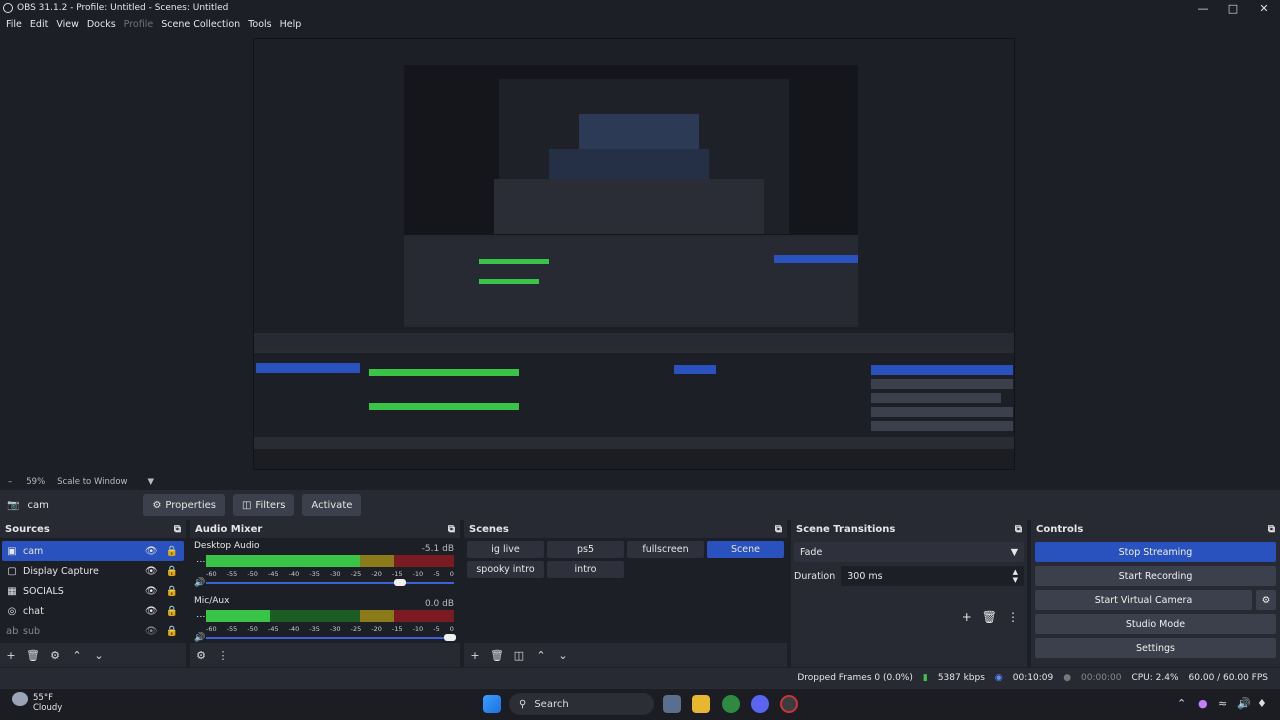  I want to click on eye-hidden-icon: 👁, so click(151, 631).